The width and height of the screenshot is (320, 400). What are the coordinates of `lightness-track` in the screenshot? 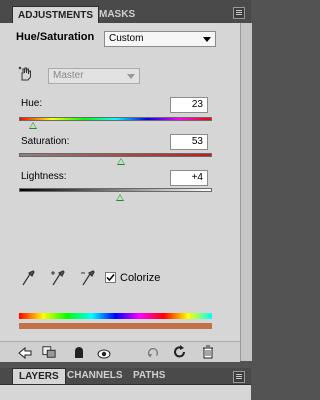 It's located at (115, 190).